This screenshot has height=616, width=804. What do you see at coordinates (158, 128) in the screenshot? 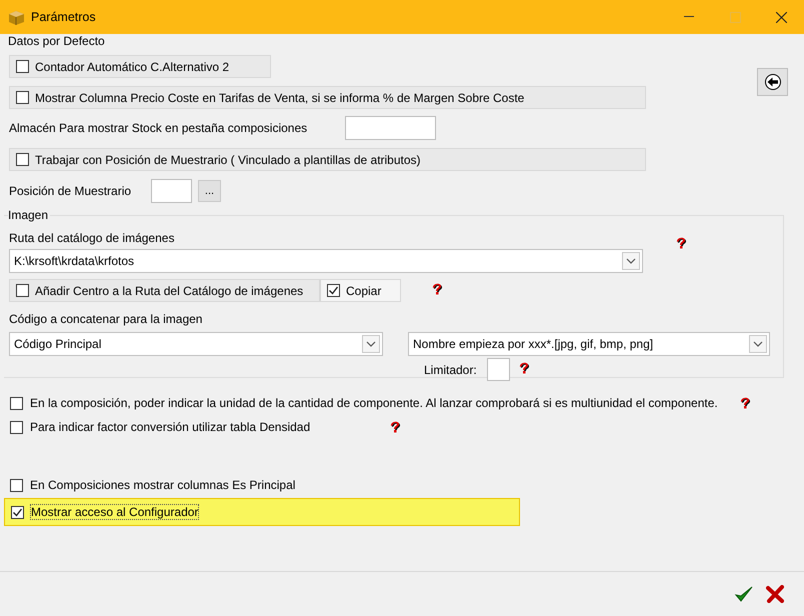
I see `field-label: Almacén Para mostrar Stock en pestaña composiciones` at bounding box center [158, 128].